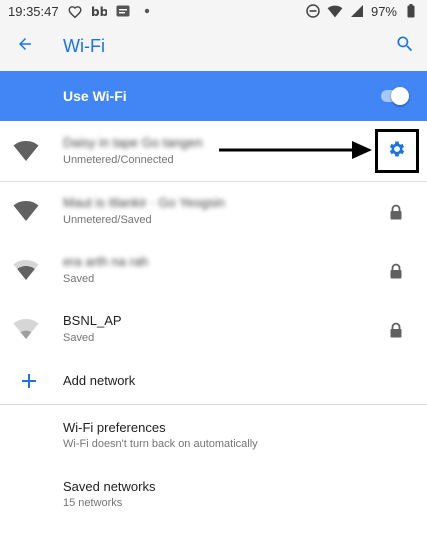 The image size is (427, 534). What do you see at coordinates (95, 96) in the screenshot?
I see `use-wifi-label: Use Wi-Fi` at bounding box center [95, 96].